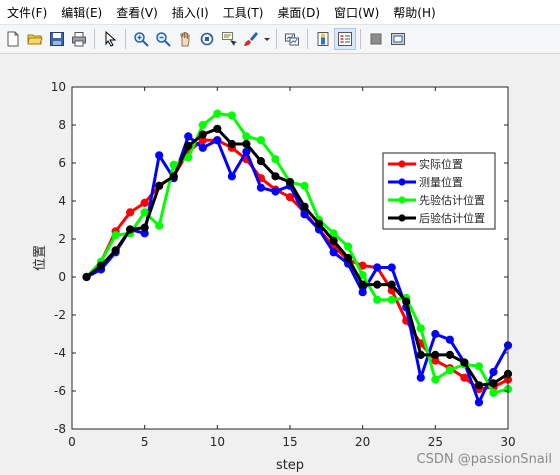  I want to click on open-folder-icon, so click(35, 39).